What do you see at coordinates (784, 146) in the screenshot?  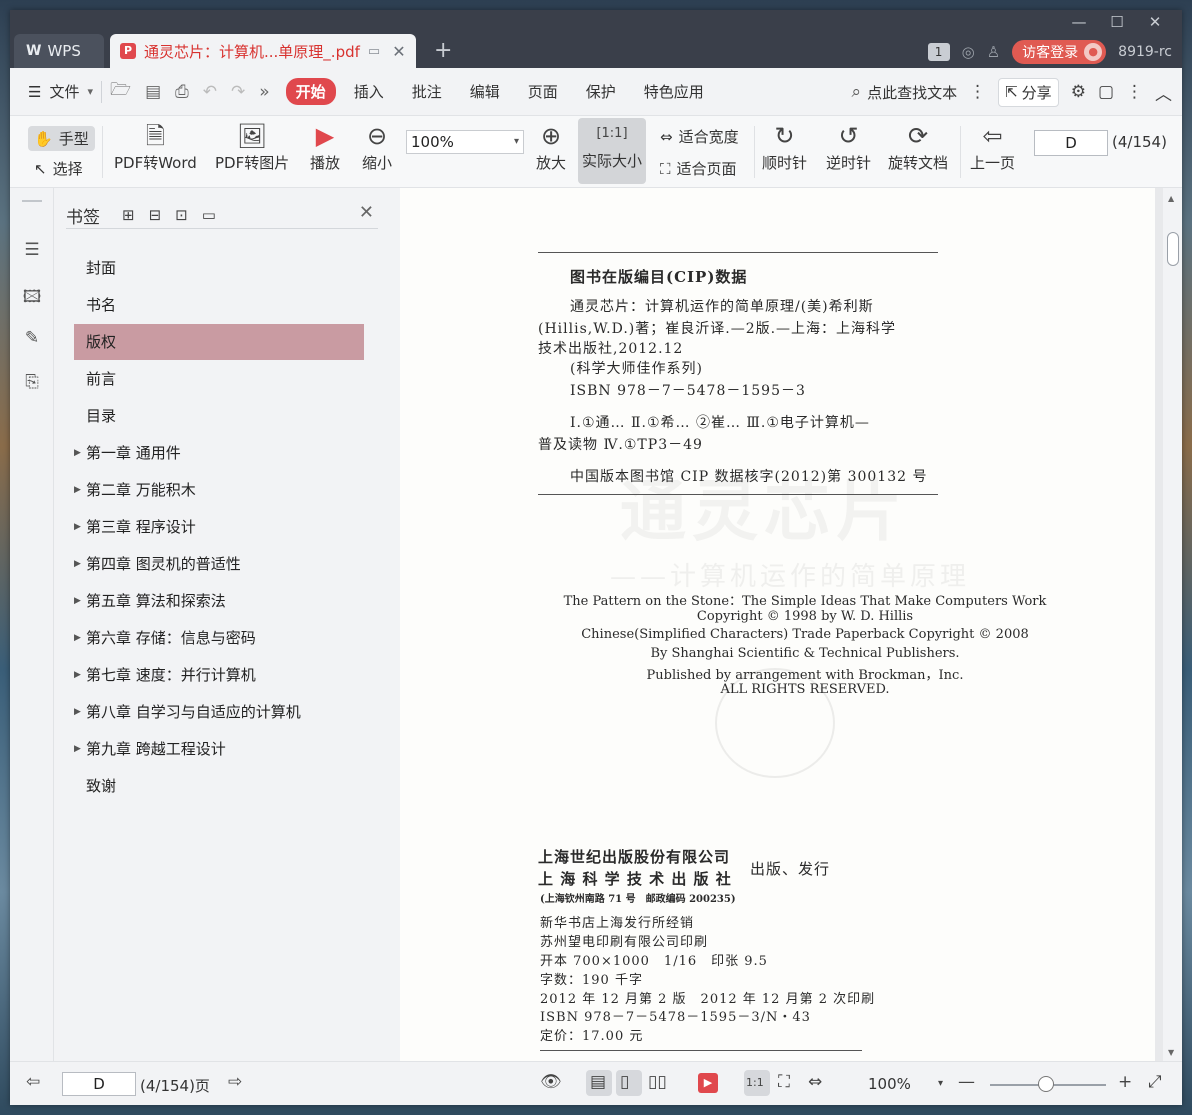 I see `rotate-clockwise-button: ↻ 顺时针` at bounding box center [784, 146].